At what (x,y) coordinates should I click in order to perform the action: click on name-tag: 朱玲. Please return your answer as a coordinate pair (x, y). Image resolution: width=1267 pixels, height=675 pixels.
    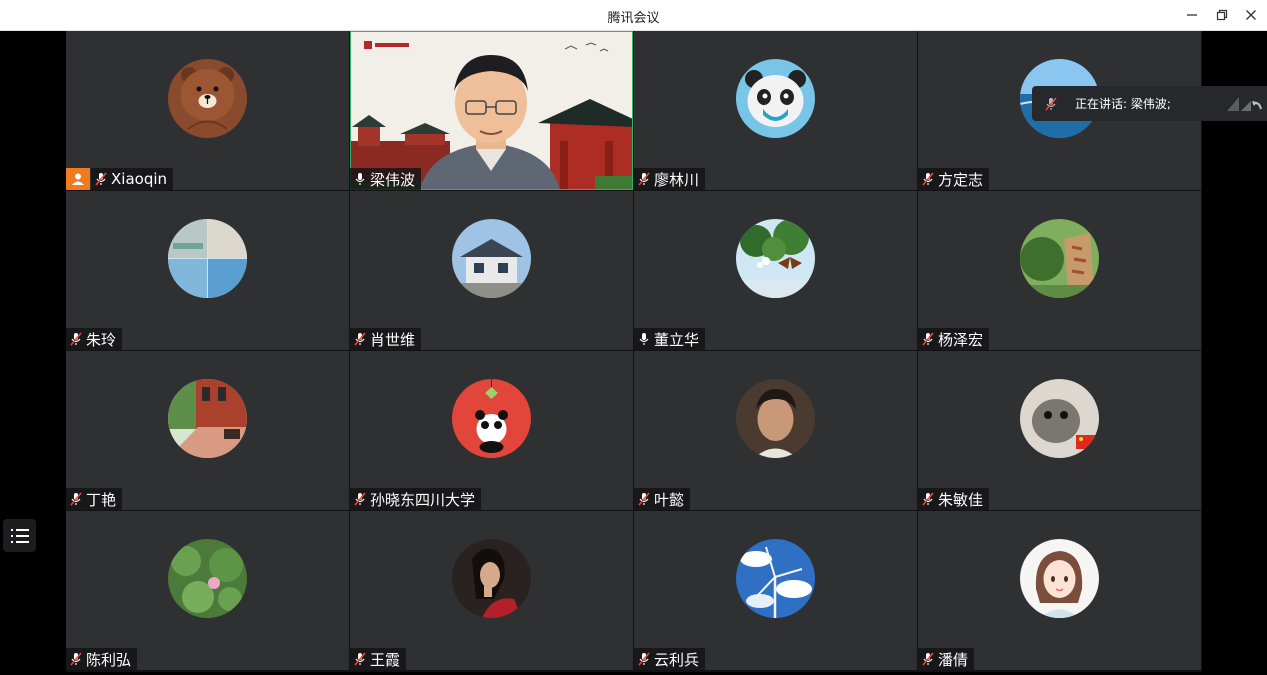
    Looking at the image, I should click on (94, 339).